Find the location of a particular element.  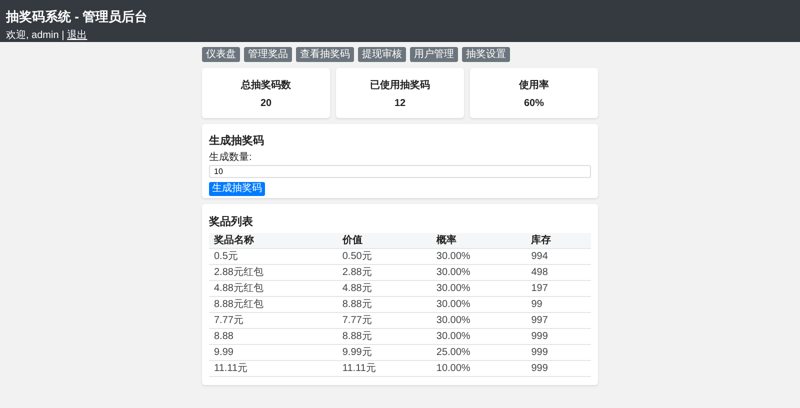

stat-value: 12 is located at coordinates (400, 103).